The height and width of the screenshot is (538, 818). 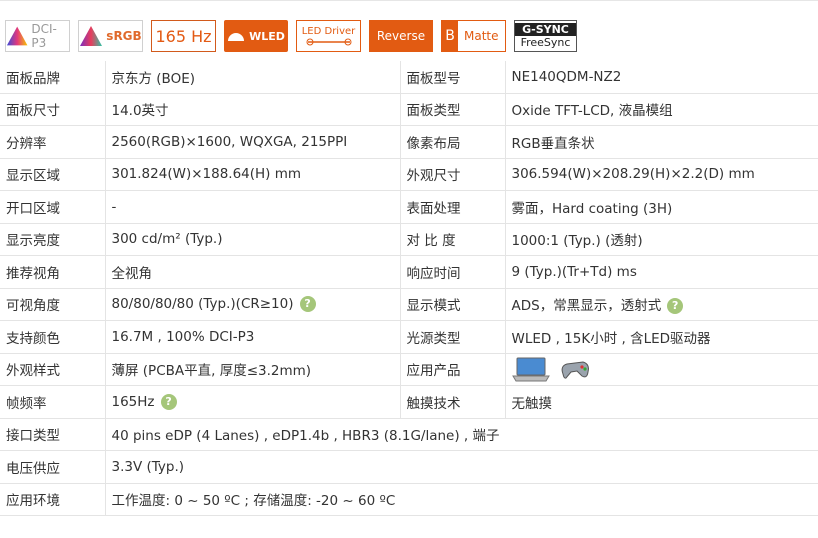 I want to click on spec-label: 面板品牌, so click(x=53, y=77).